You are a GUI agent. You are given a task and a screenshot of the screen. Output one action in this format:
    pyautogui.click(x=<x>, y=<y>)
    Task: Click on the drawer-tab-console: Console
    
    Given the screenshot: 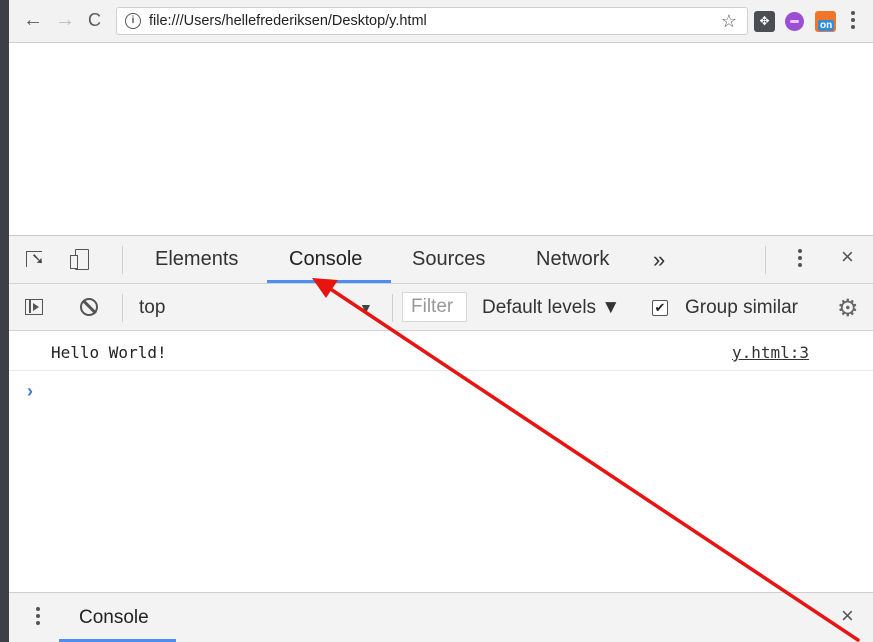 What is the action you would take?
    pyautogui.click(x=114, y=618)
    